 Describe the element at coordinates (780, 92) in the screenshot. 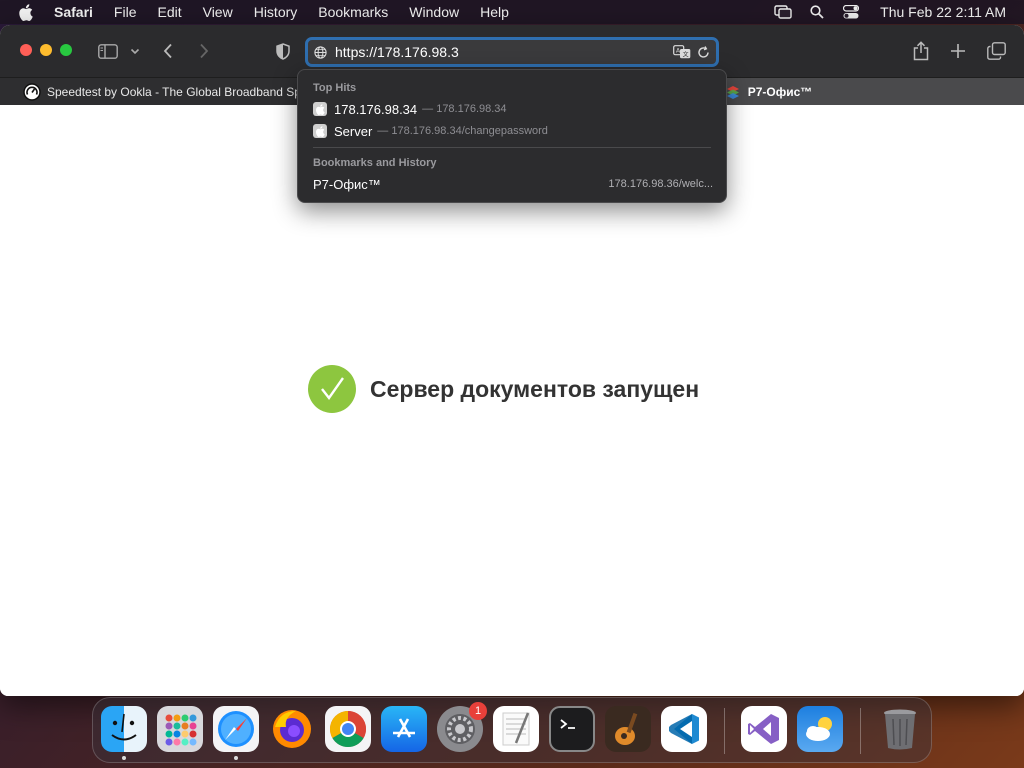

I see `tab-title: Р7-Офис™` at that location.